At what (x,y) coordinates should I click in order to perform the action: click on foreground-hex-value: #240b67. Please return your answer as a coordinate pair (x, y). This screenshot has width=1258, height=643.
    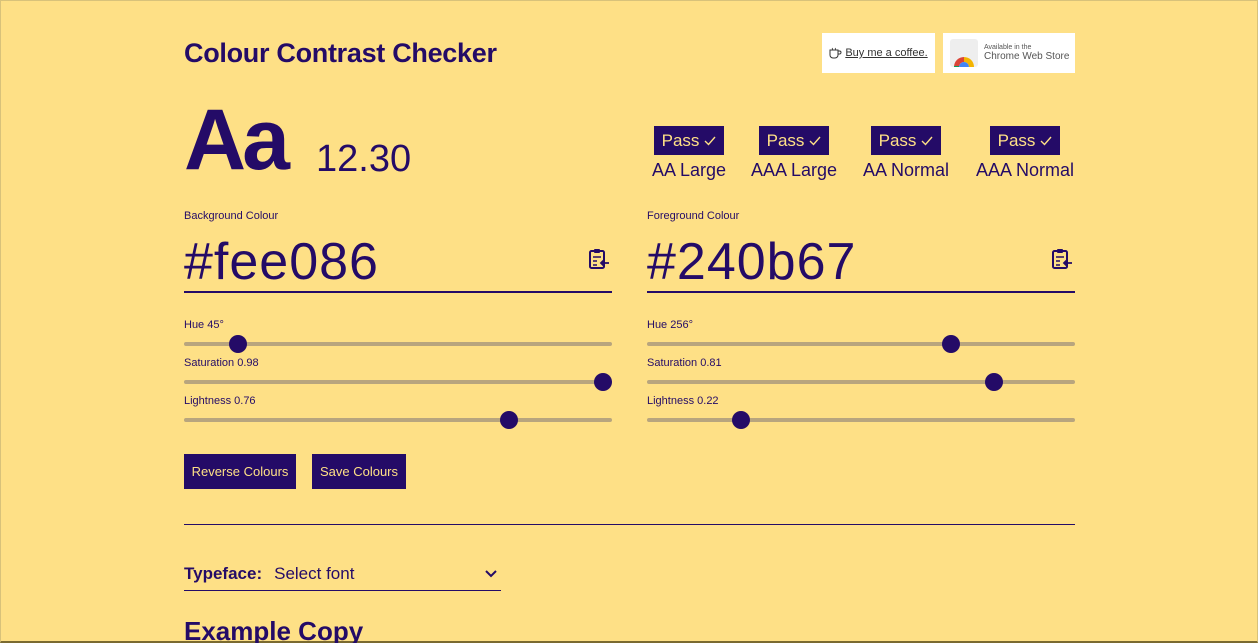
    Looking at the image, I should click on (752, 261).